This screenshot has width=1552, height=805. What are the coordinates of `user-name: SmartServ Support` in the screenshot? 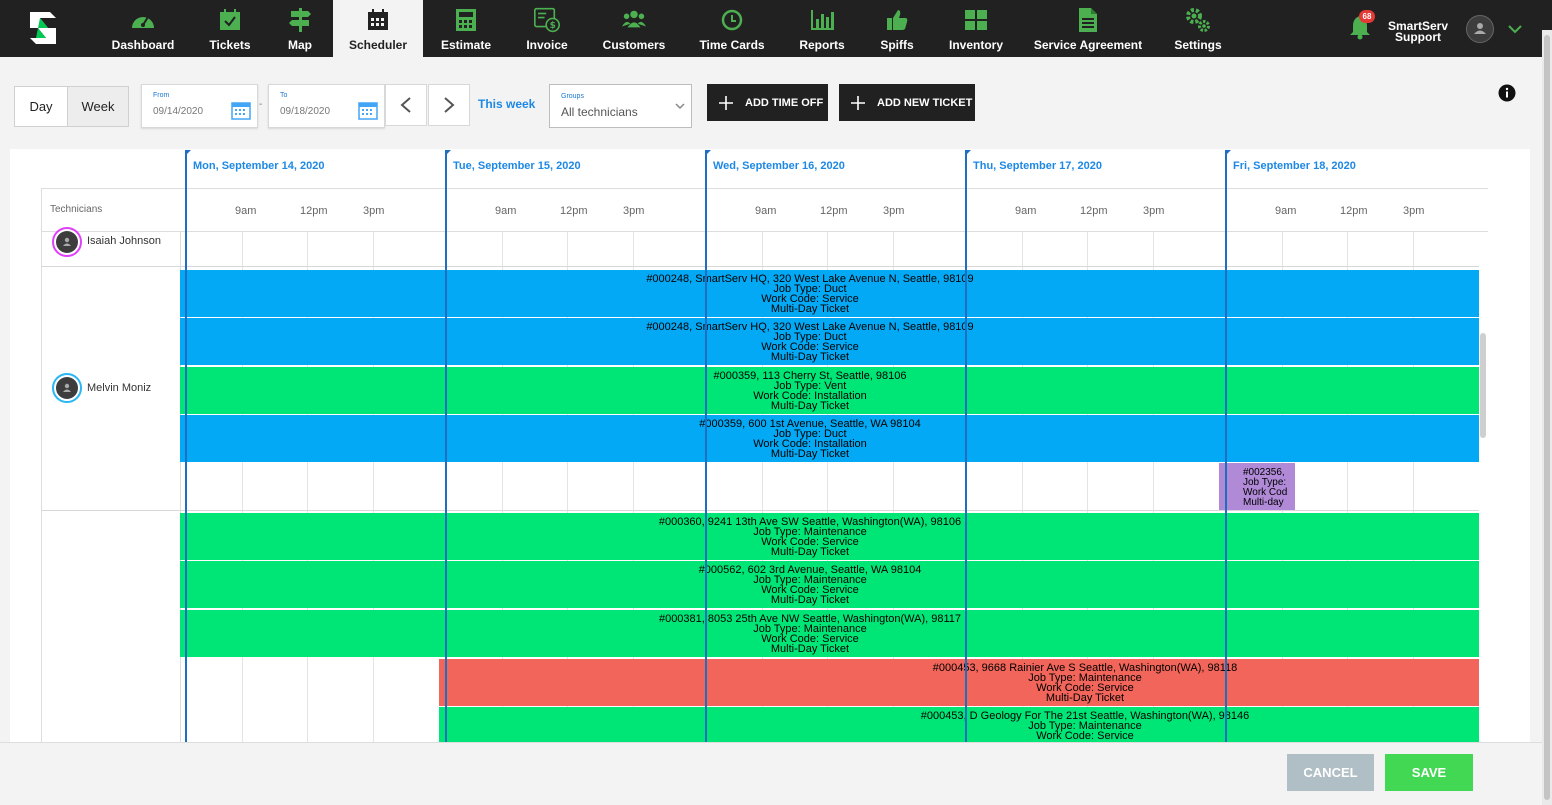 It's located at (1418, 31).